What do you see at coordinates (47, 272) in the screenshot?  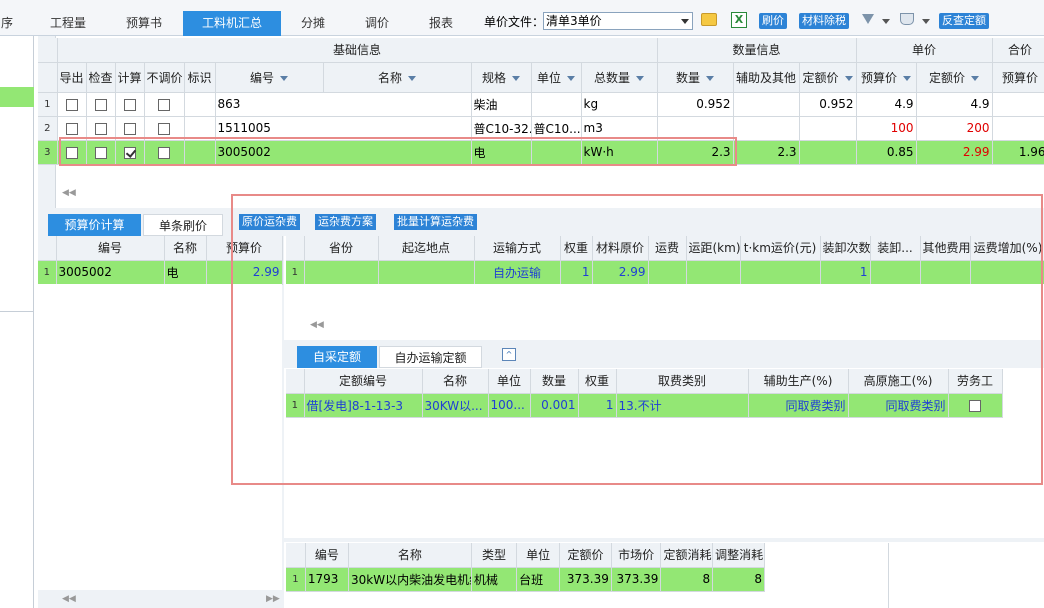 I see `row-number: 1` at bounding box center [47, 272].